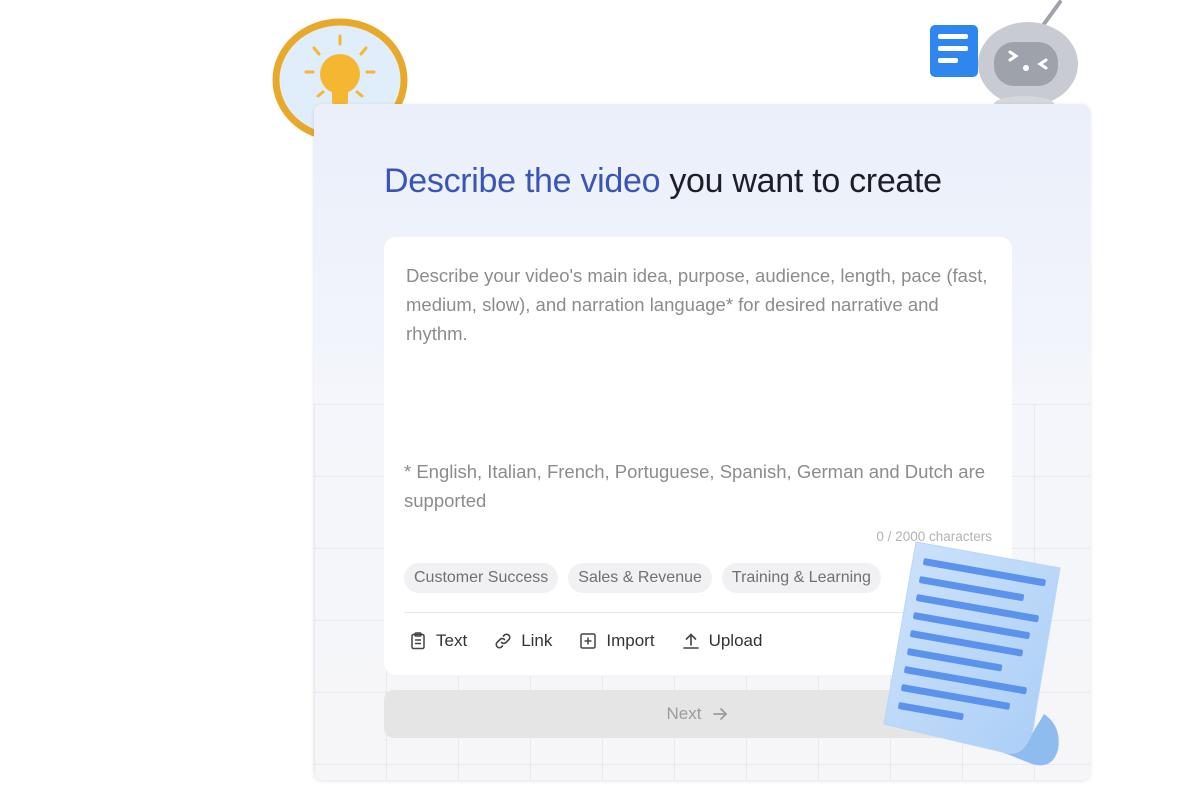 The image size is (1200, 800). I want to click on arrow-right-icon, so click(720, 714).